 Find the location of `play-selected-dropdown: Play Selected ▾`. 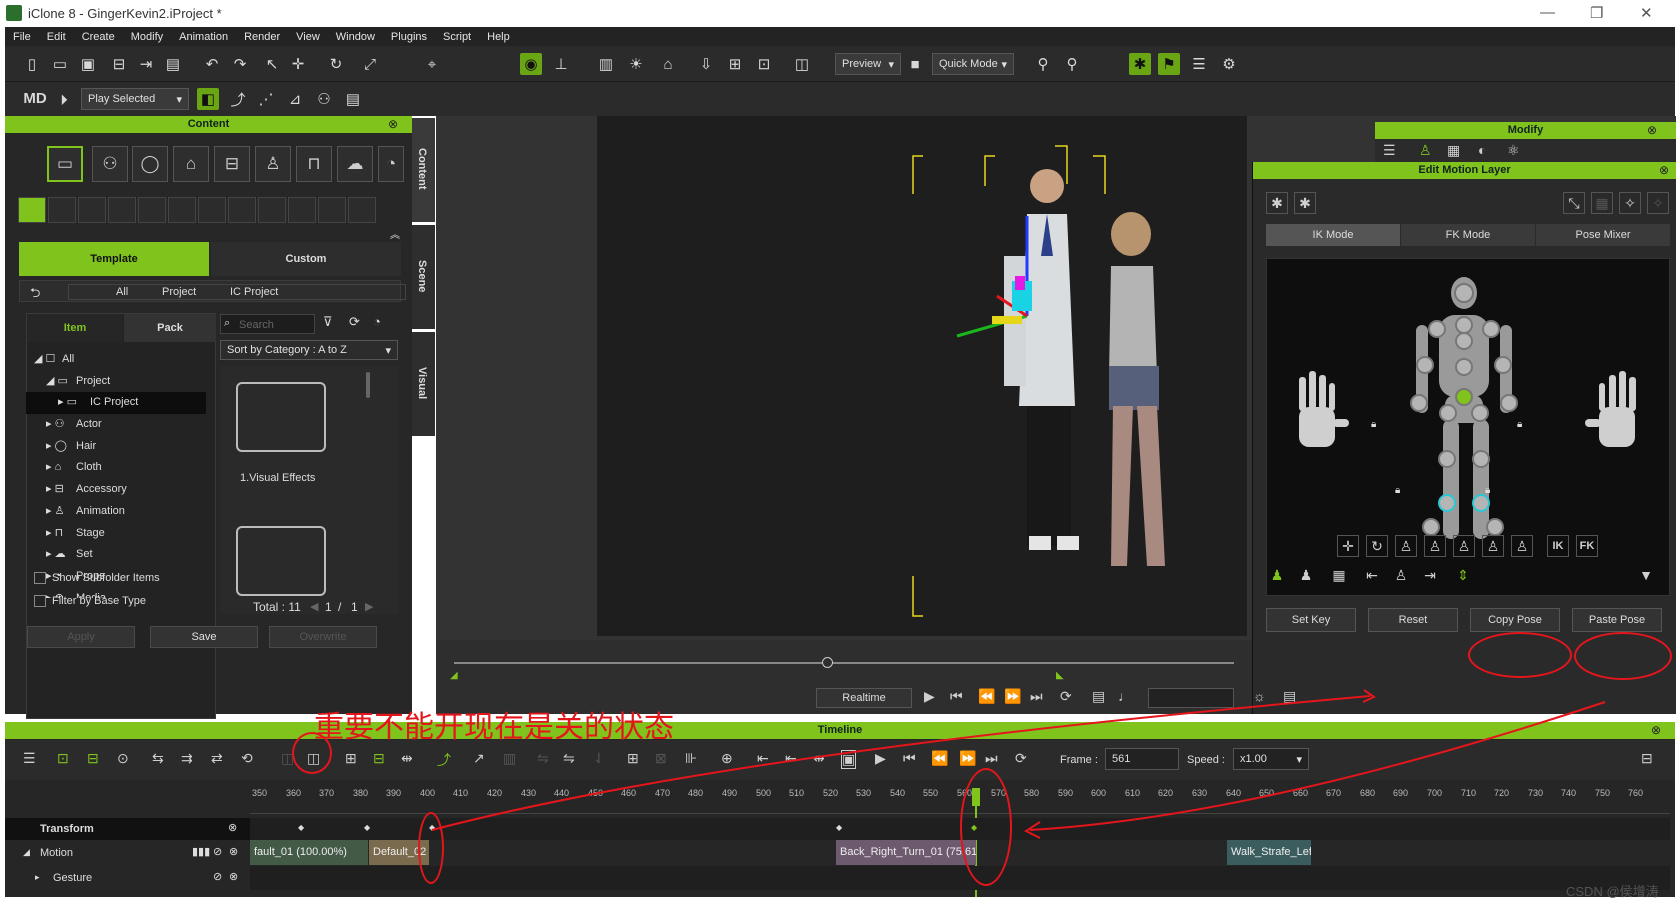

play-selected-dropdown: Play Selected ▾ is located at coordinates (135, 99).